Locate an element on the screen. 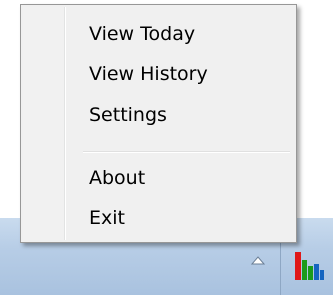 The width and height of the screenshot is (333, 295). menu-item-settings: Settings is located at coordinates (158, 115).